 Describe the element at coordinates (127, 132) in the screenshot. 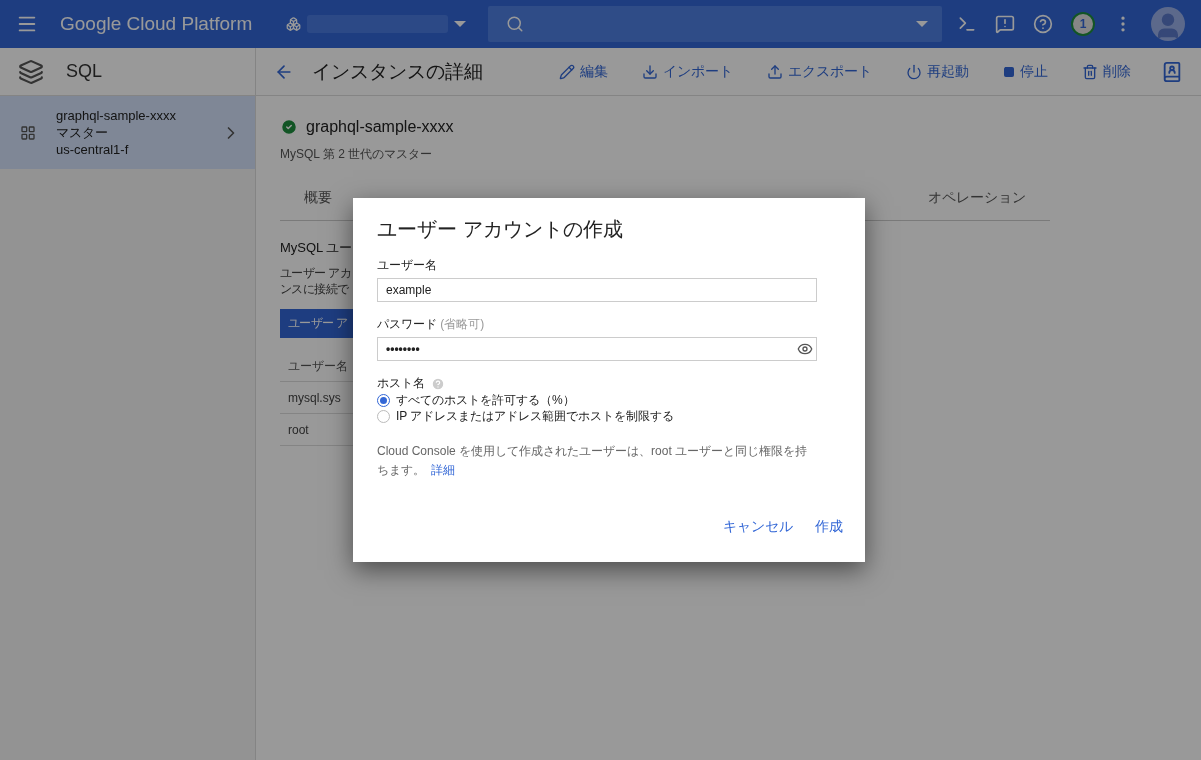

I see `instance-item: graphql-sample-xxxx マスター us-central1-f` at that location.